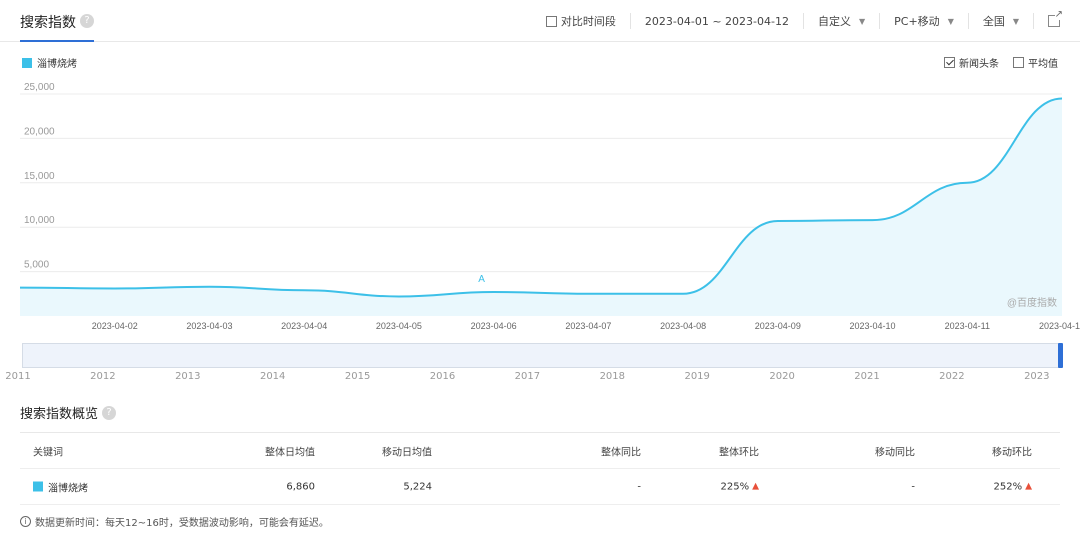 This screenshot has height=533, width=1080. What do you see at coordinates (1060, 355) in the screenshot?
I see `timeline-handle` at bounding box center [1060, 355].